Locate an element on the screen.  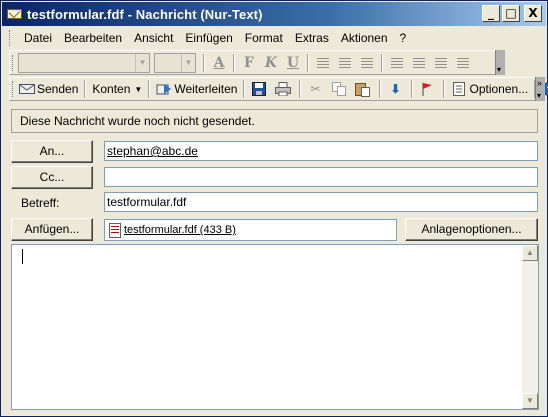
menu-aktionen: Aktionen is located at coordinates (364, 38).